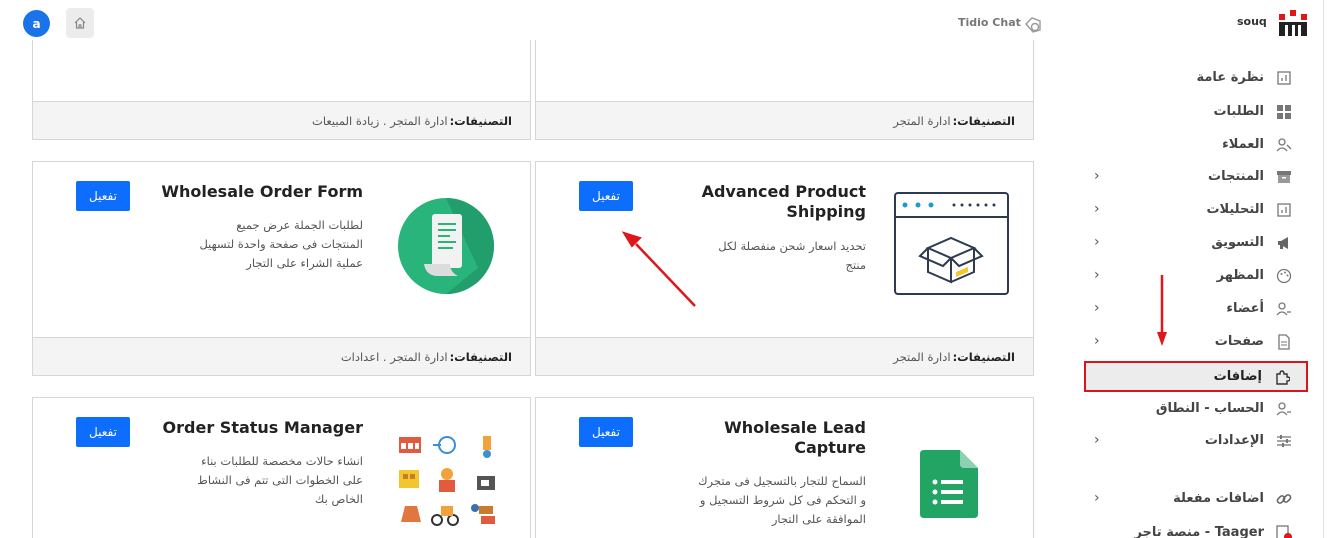  Describe the element at coordinates (1199, 531) in the screenshot. I see `sidebar-item-label: Taager - منصة تاجر` at that location.